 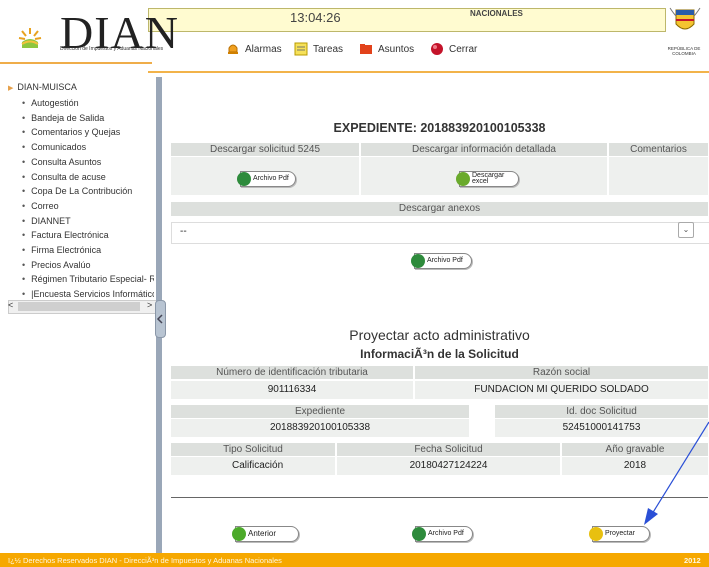 What do you see at coordinates (320, 428) in the screenshot?
I see `value-expediente: 201883920100105338` at bounding box center [320, 428].